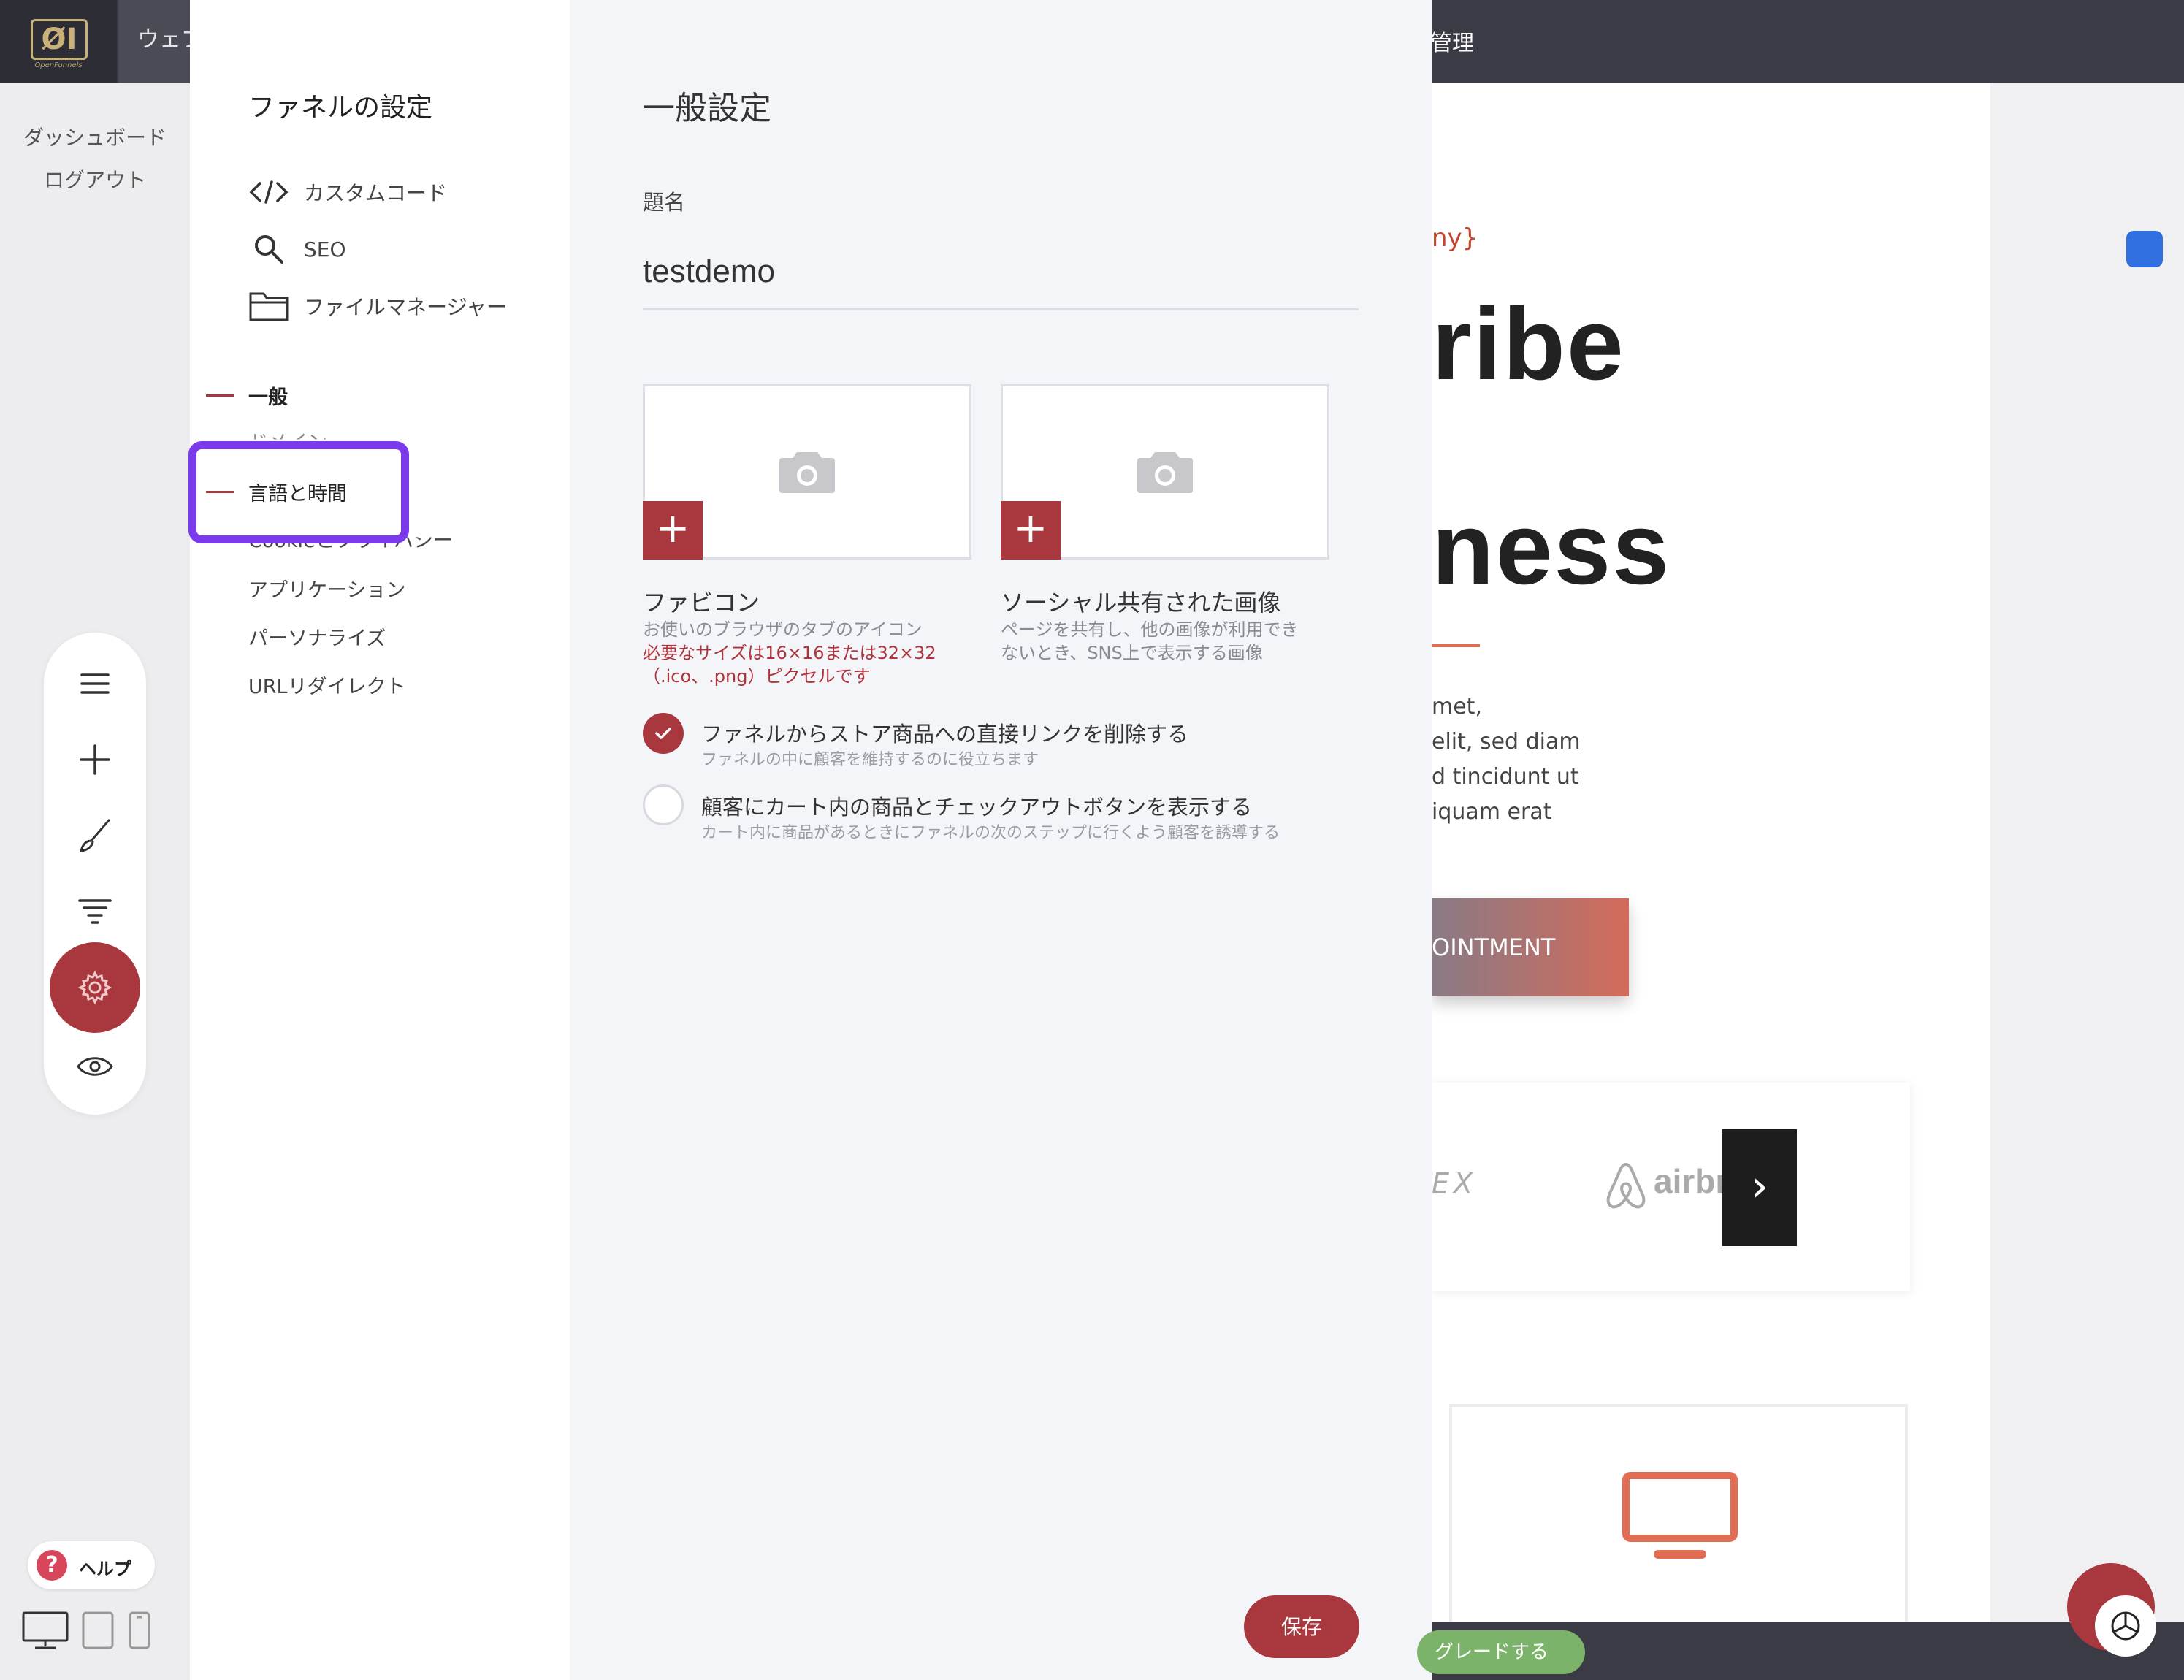 Image resolution: width=2184 pixels, height=1680 pixels. Describe the element at coordinates (105, 1569) in the screenshot. I see `help-label: ヘルプ` at that location.